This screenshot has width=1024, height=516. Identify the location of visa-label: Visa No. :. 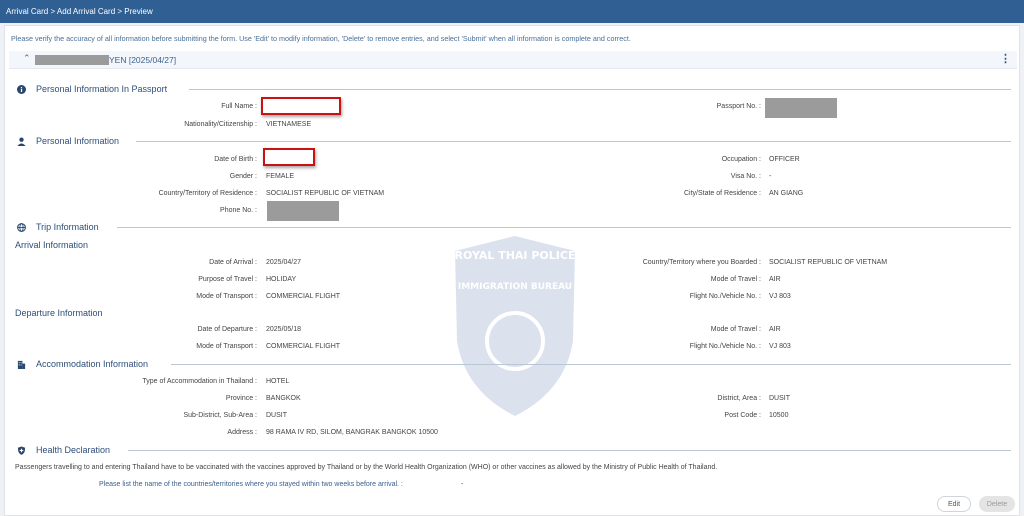
(745, 176).